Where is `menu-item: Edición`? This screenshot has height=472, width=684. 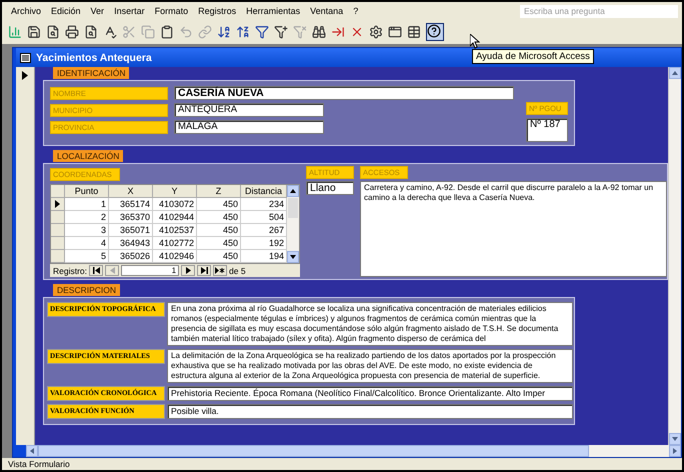 menu-item: Edición is located at coordinates (66, 11).